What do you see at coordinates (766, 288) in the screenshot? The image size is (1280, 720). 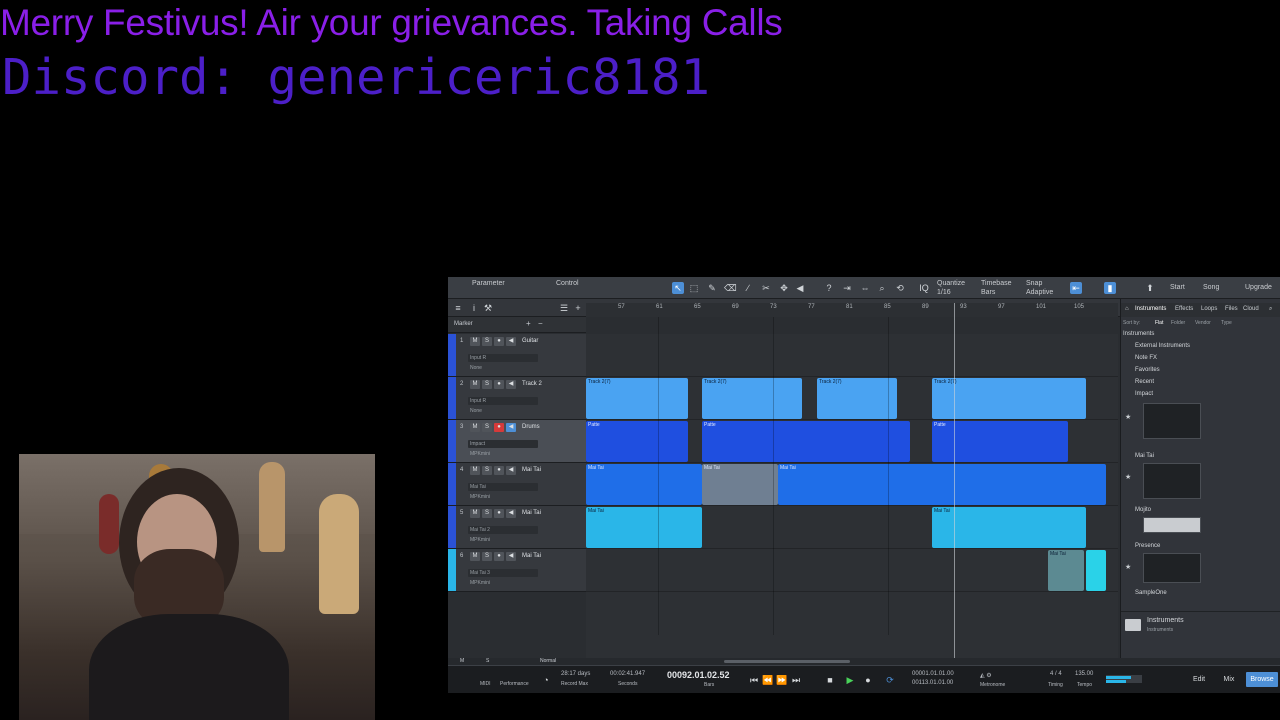 I see `split-tool-icon: ✂` at bounding box center [766, 288].